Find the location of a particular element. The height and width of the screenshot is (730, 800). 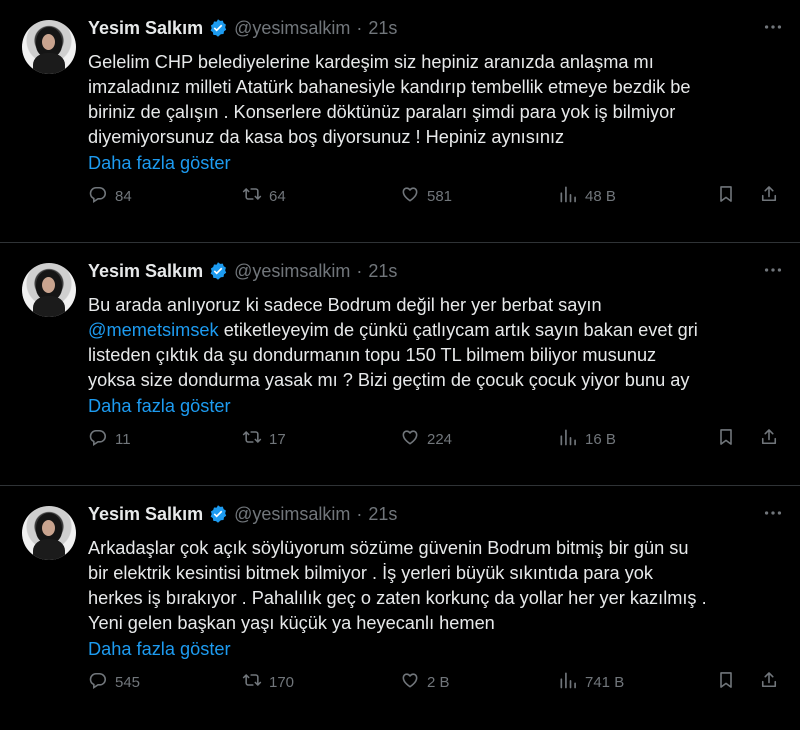

tweet-actions: 545 170 2 B 741 B is located at coordinates (436, 682).